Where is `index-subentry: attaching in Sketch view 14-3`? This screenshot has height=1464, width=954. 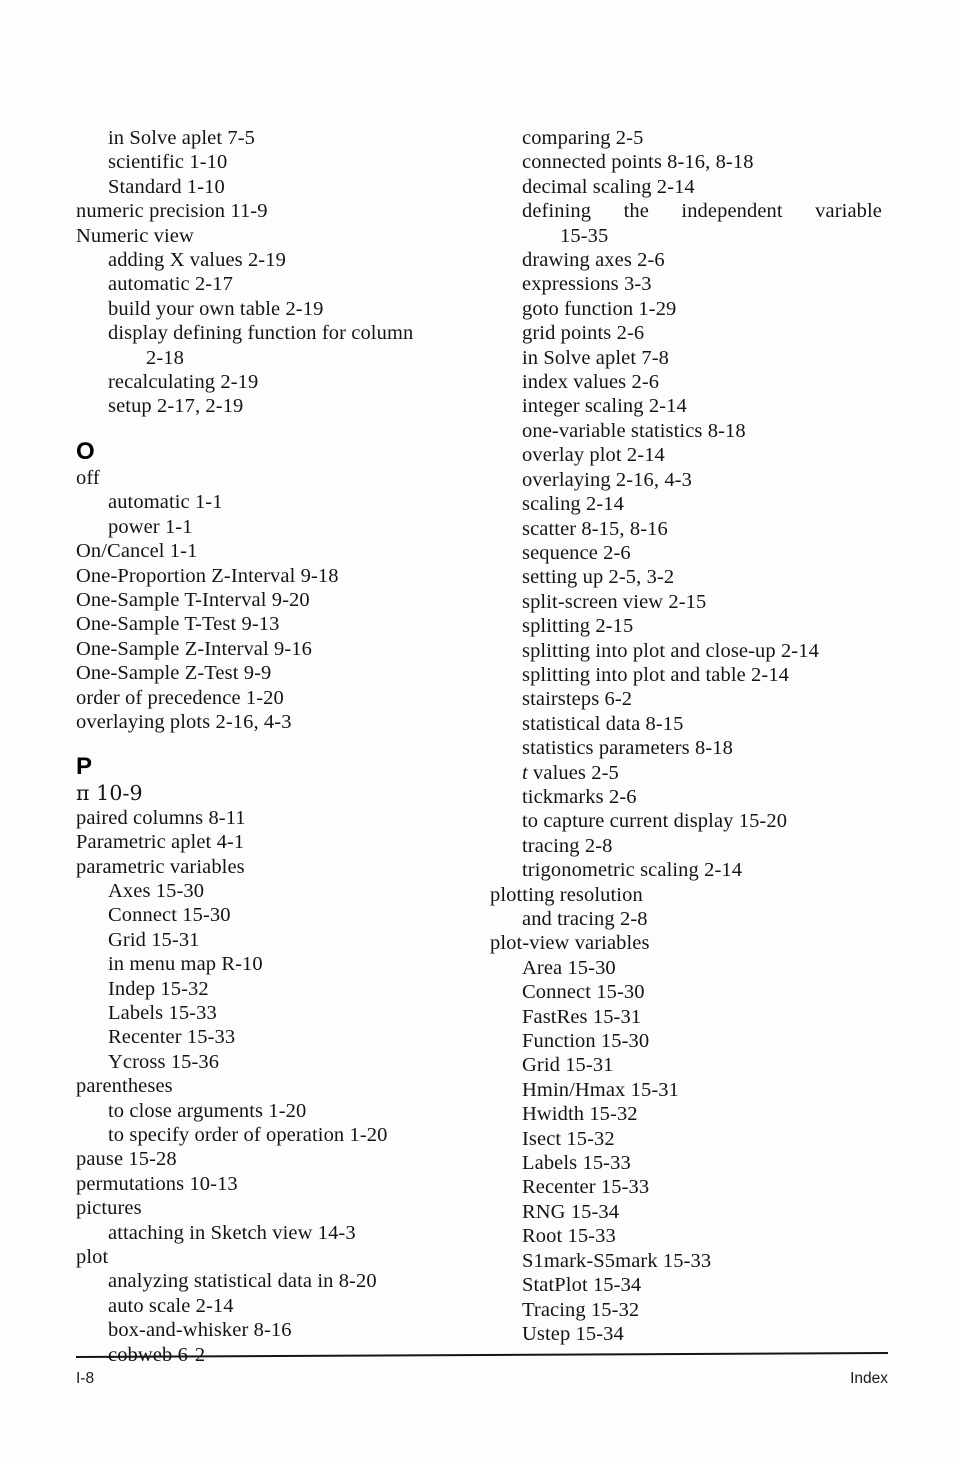
index-subentry: attaching in Sketch view 14-3 is located at coordinates (232, 1232).